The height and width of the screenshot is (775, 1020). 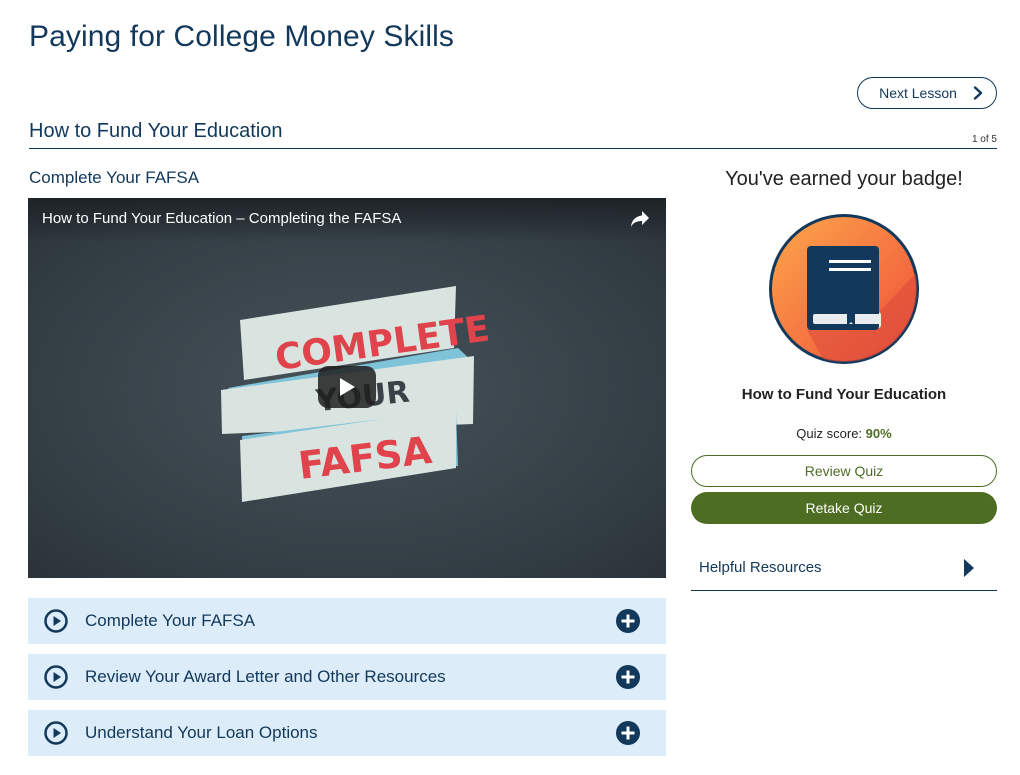 What do you see at coordinates (844, 289) in the screenshot?
I see `book-badge-icon` at bounding box center [844, 289].